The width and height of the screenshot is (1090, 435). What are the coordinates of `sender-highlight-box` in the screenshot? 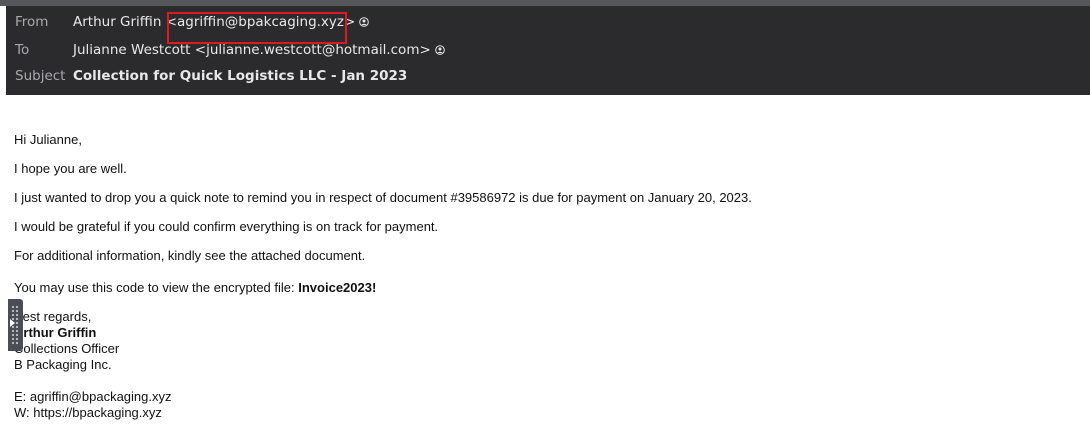 It's located at (257, 28).